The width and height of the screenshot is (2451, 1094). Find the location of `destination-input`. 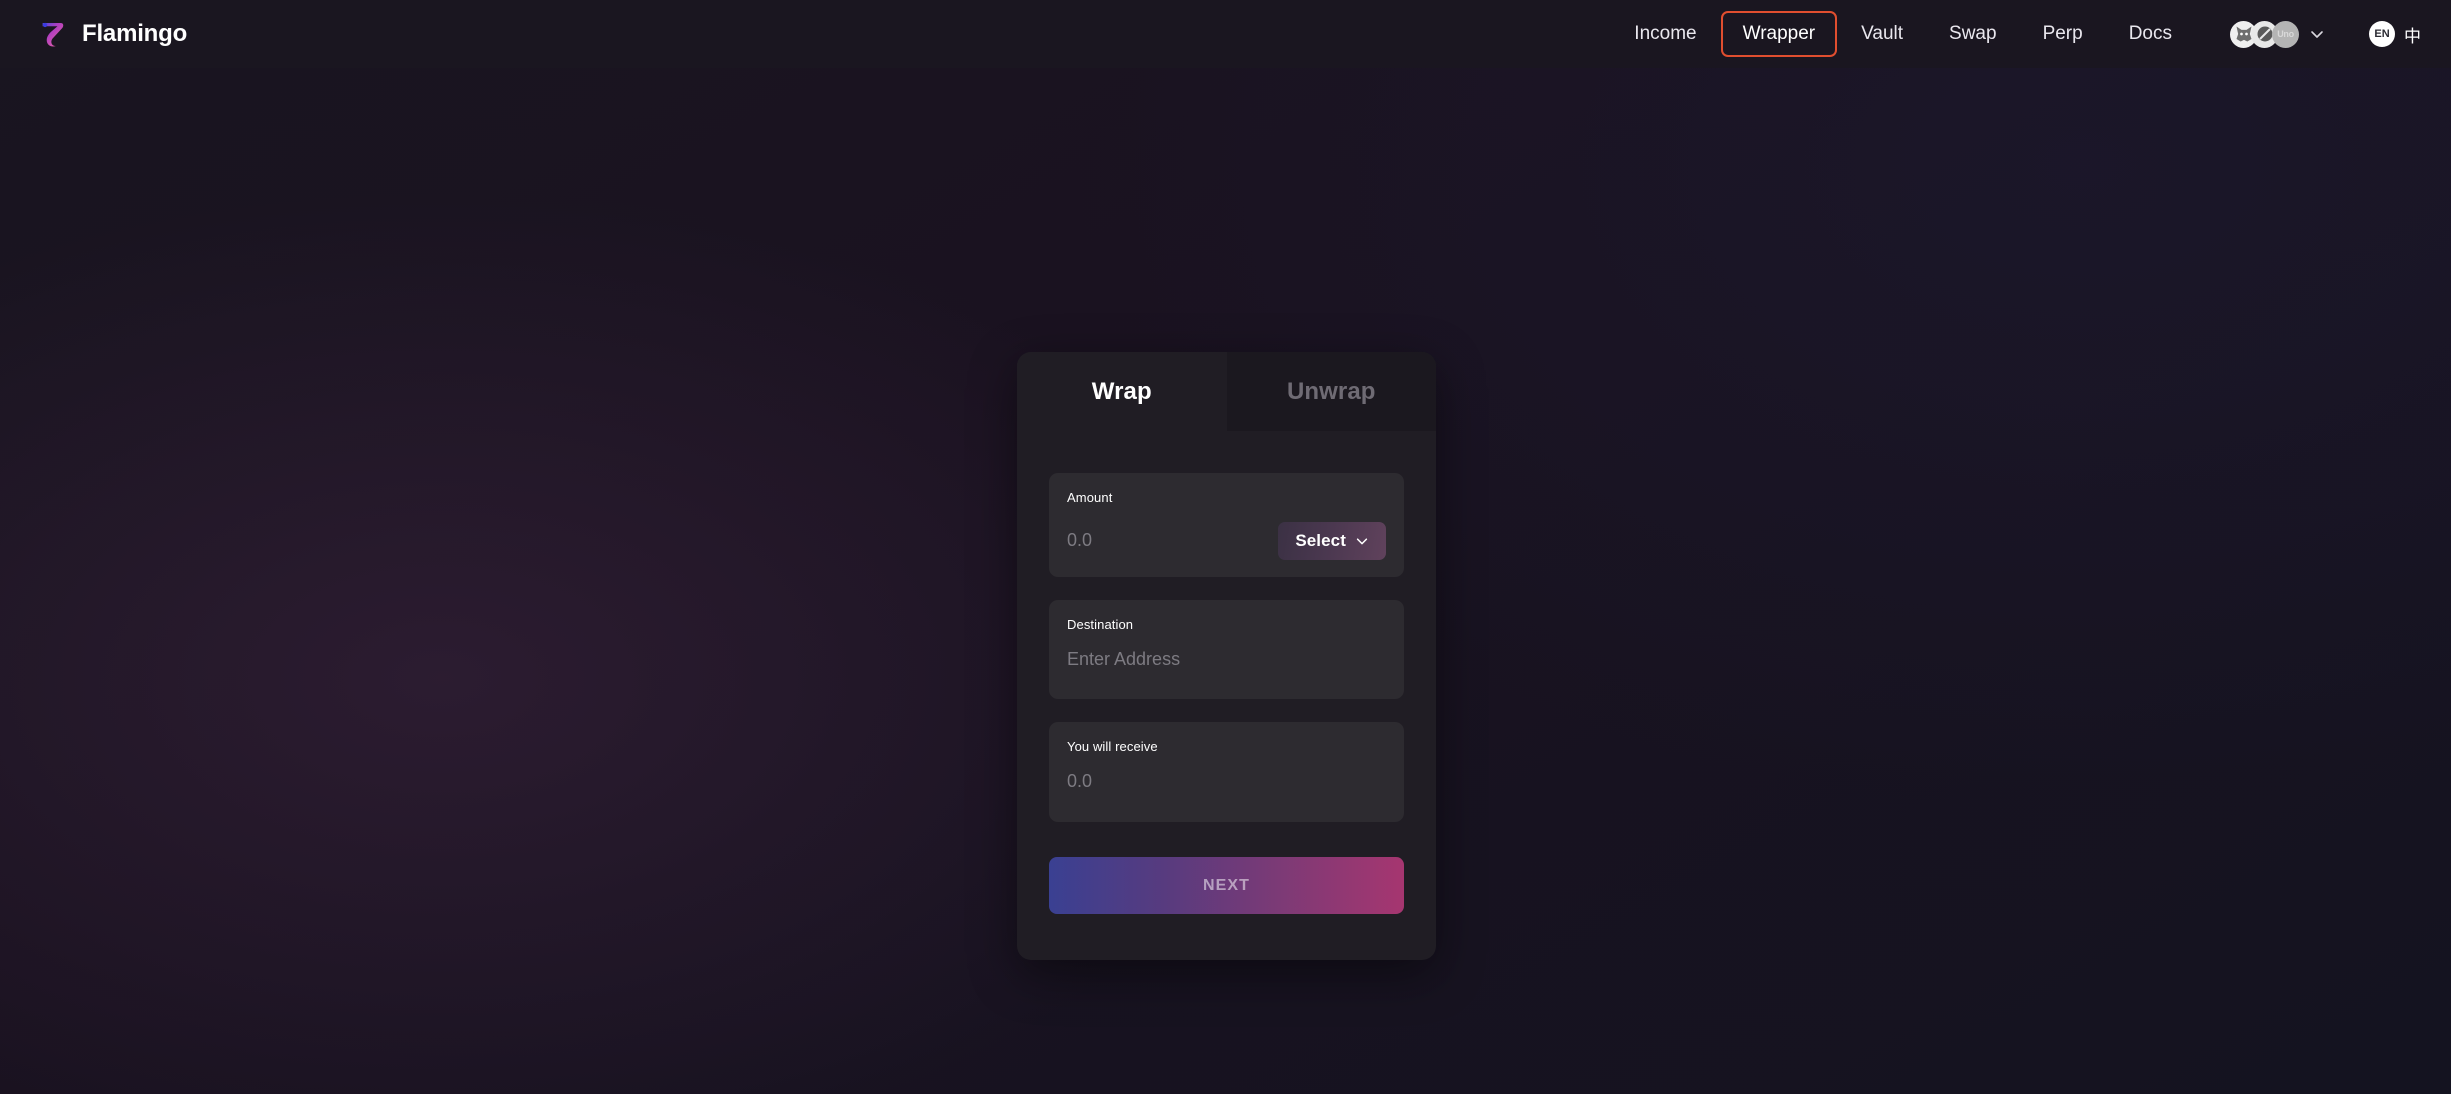

destination-input is located at coordinates (1226, 660).